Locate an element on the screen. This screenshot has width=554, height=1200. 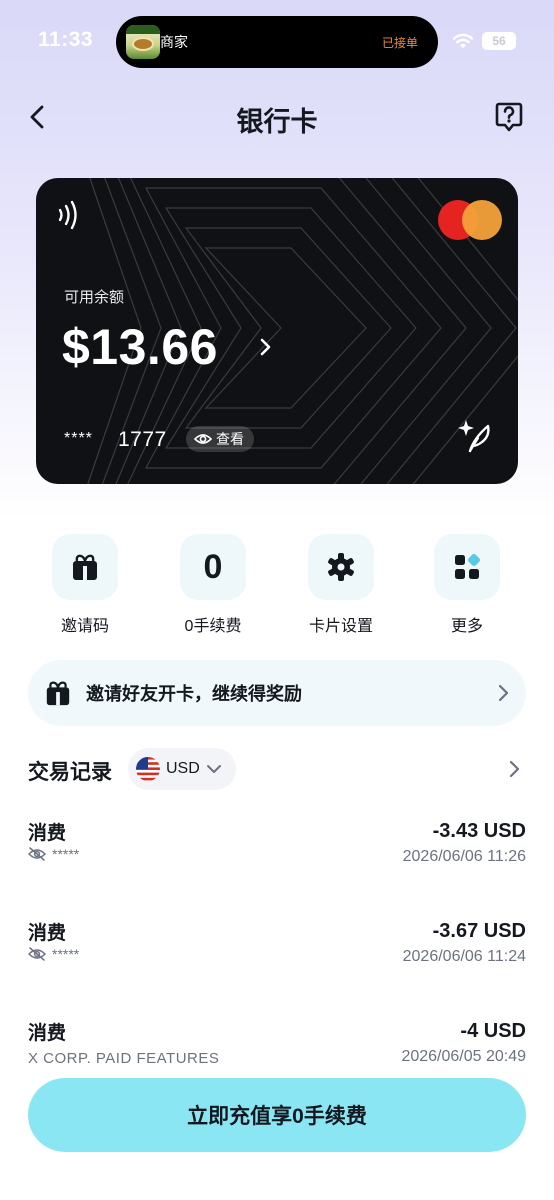
eye-icon is located at coordinates (203, 439).